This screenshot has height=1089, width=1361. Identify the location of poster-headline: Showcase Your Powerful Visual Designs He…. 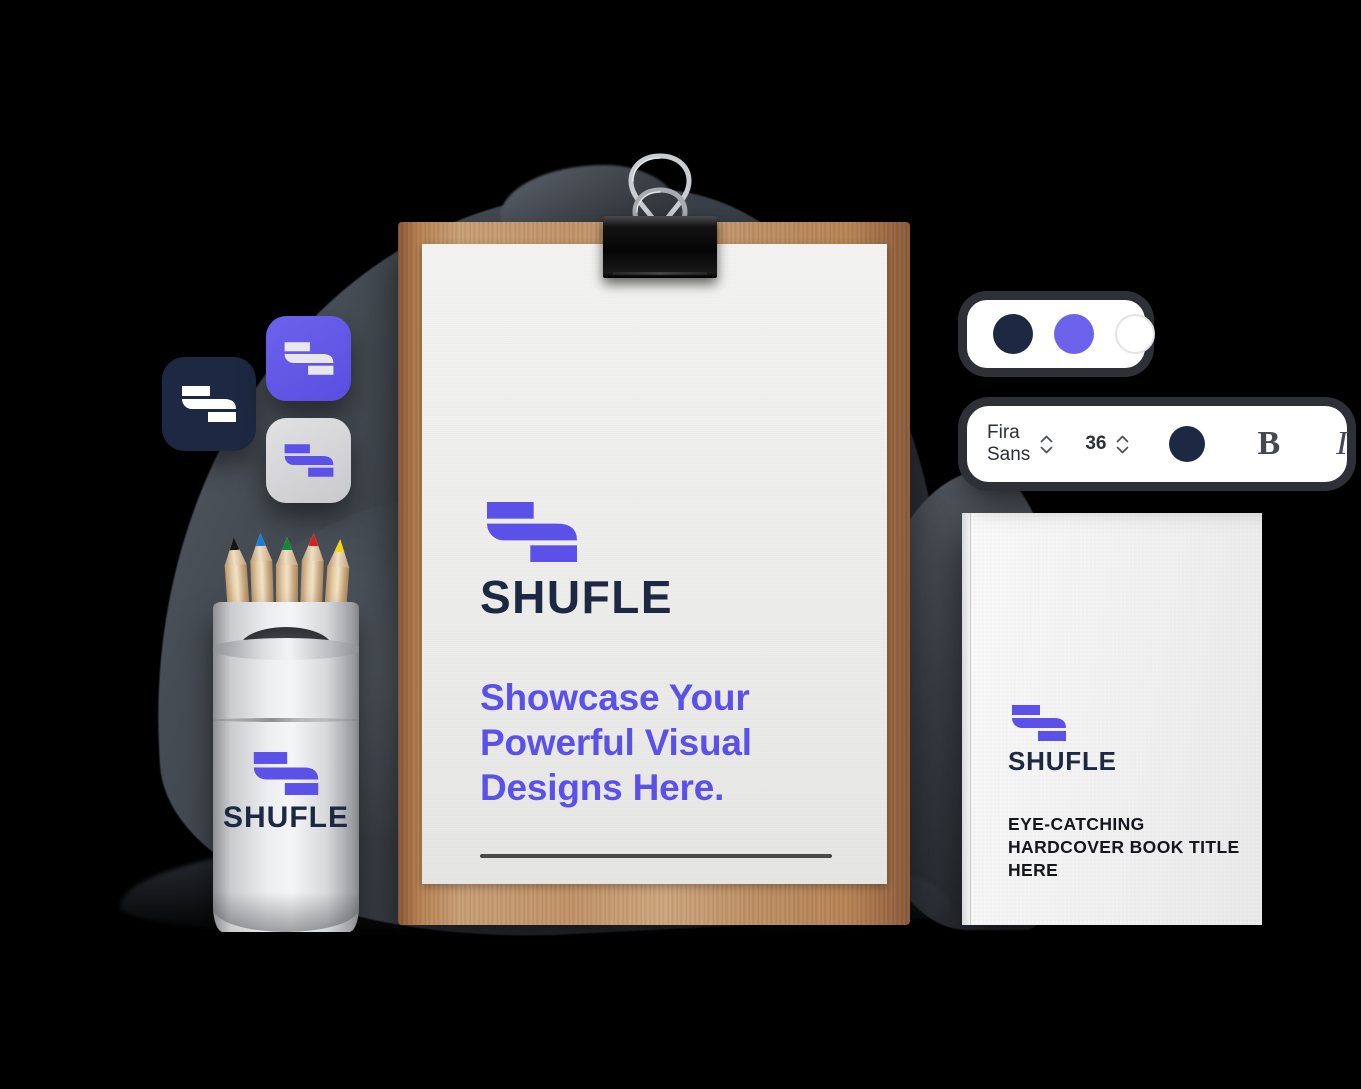
(616, 742).